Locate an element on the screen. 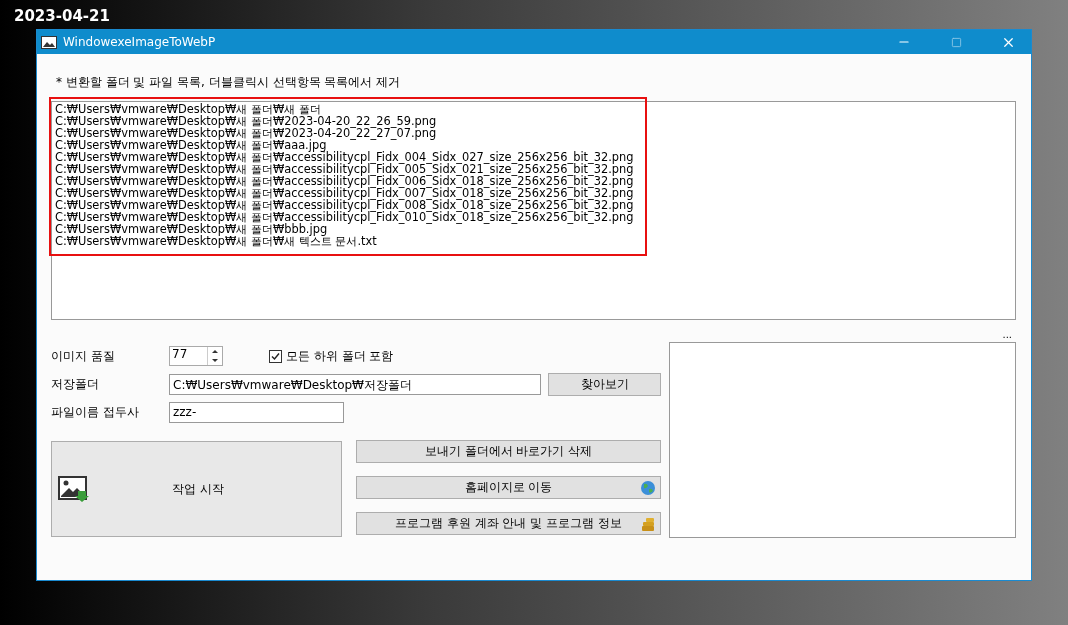 The height and width of the screenshot is (625, 1068). prefix-field: zzz- is located at coordinates (256, 412).